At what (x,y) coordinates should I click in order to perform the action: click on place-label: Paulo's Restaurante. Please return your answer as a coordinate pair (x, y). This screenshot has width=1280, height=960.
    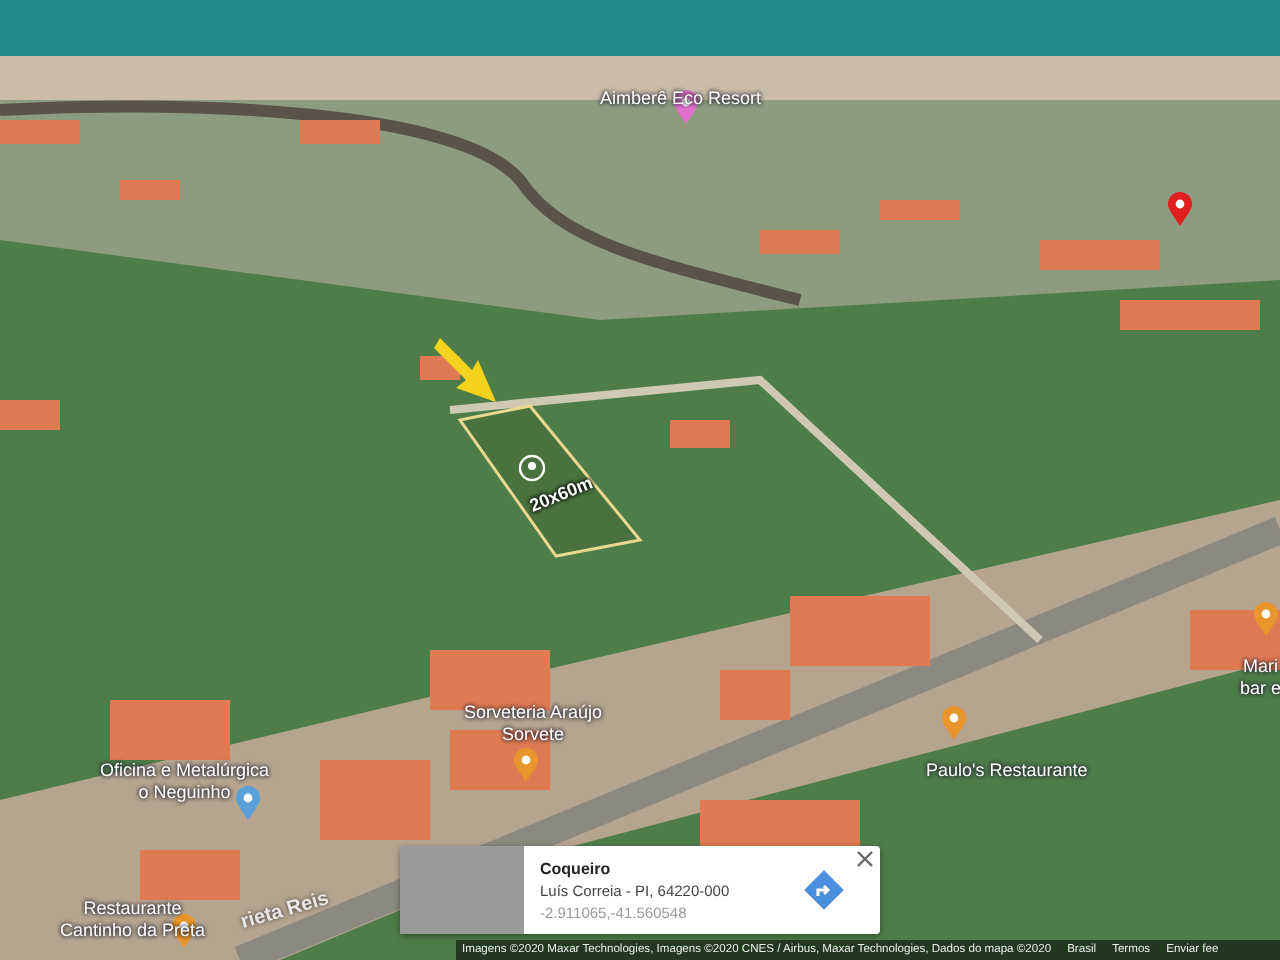
    Looking at the image, I should click on (1007, 771).